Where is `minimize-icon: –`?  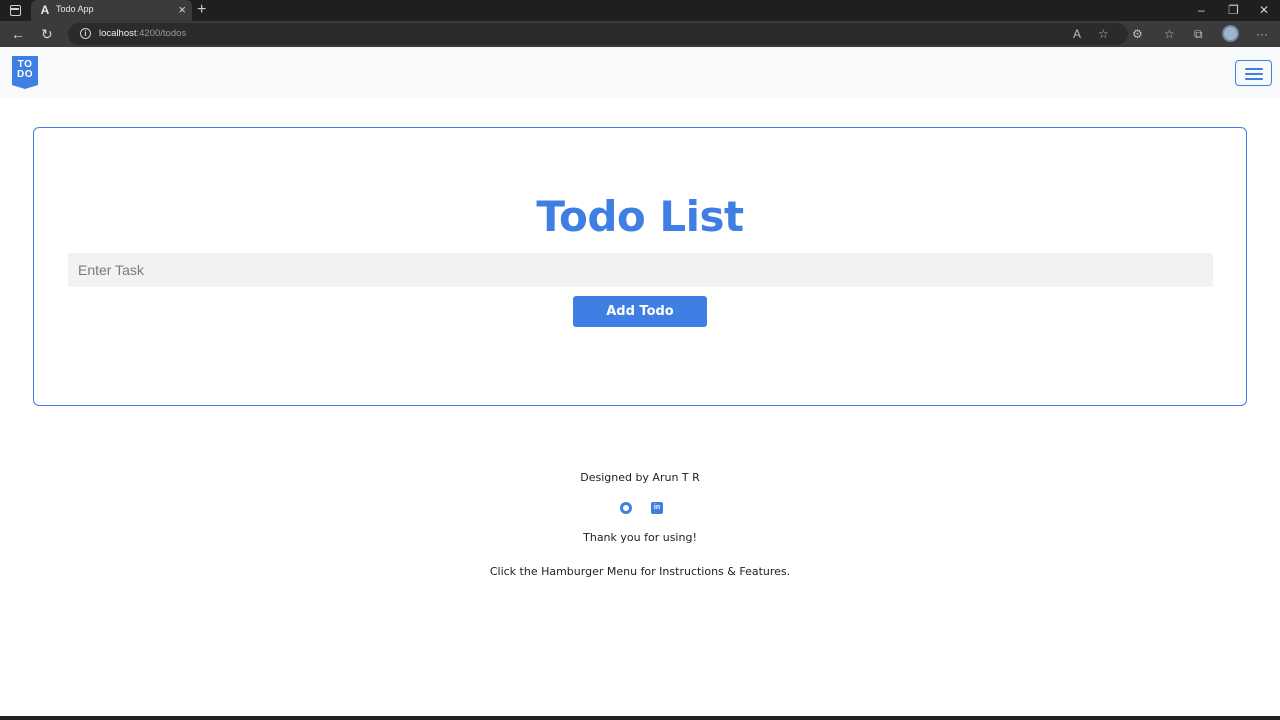 minimize-icon: – is located at coordinates (1201, 10).